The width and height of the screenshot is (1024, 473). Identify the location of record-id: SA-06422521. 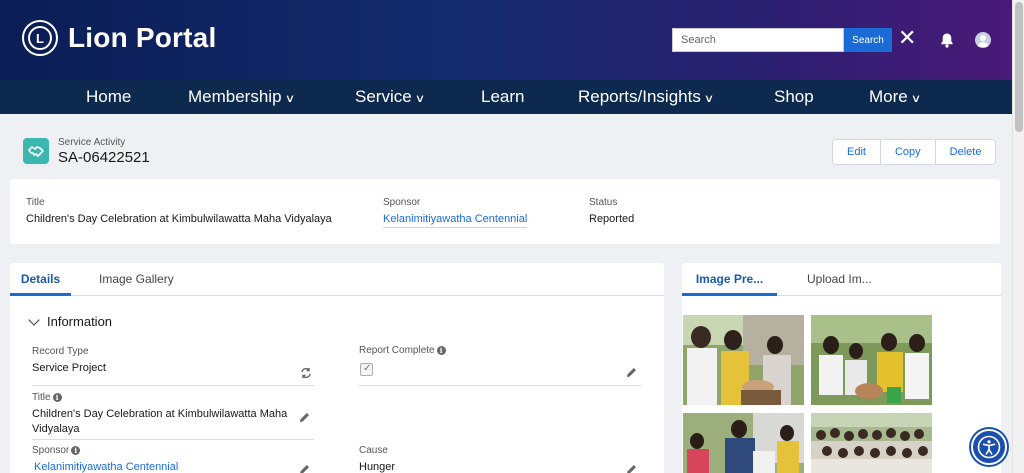
(104, 157).